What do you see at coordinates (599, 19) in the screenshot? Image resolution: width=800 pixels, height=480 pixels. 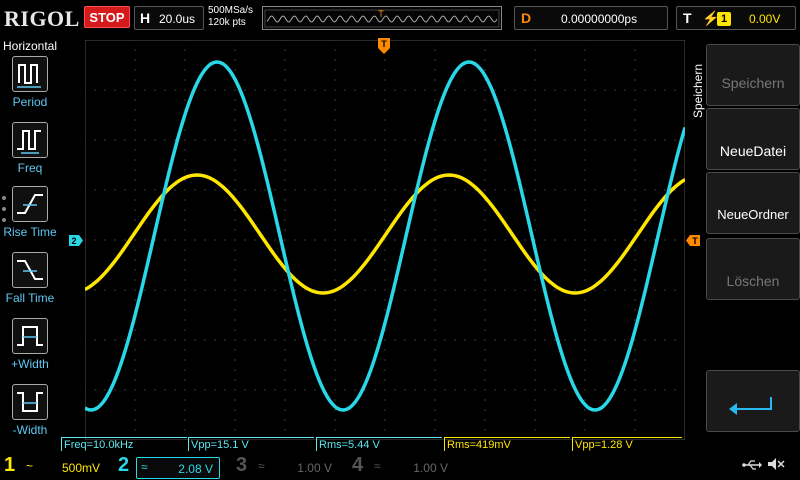 I see `delay-value: 0.00000000ps` at bounding box center [599, 19].